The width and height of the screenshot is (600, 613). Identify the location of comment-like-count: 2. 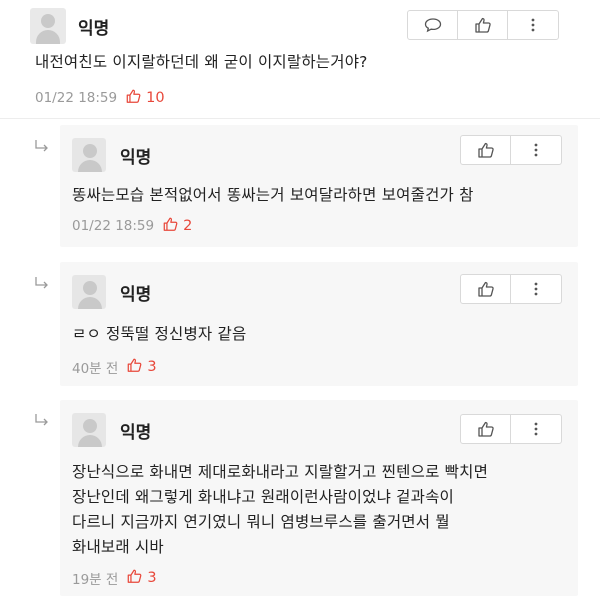
(177, 226).